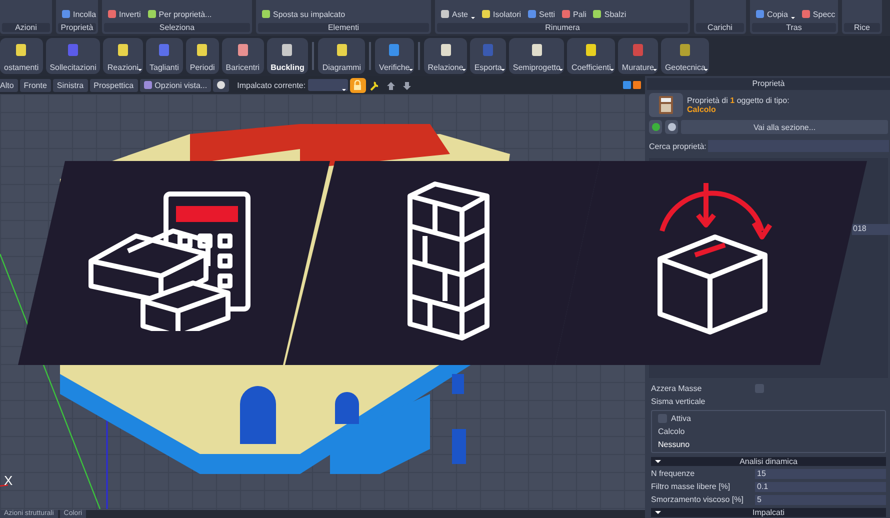 Image resolution: width=890 pixels, height=518 pixels. I want to click on object-type-button, so click(666, 105).